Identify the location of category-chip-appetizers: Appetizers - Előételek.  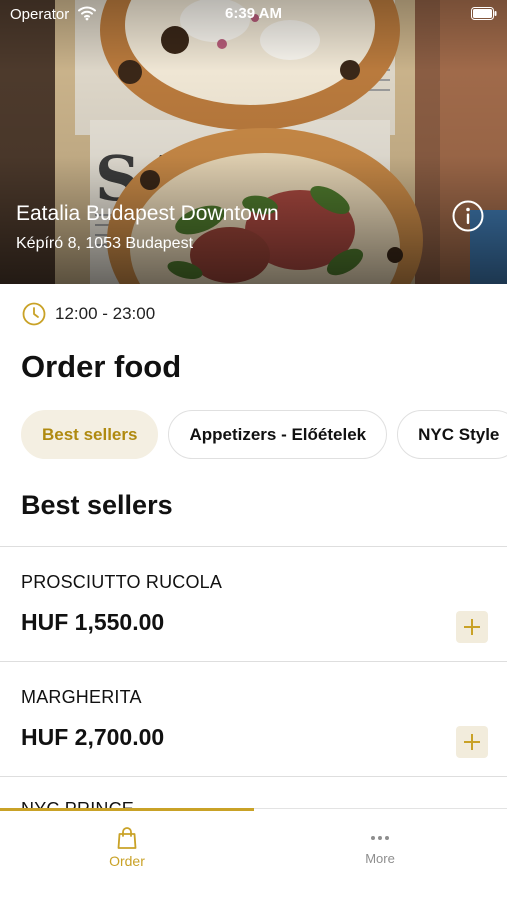
(278, 434).